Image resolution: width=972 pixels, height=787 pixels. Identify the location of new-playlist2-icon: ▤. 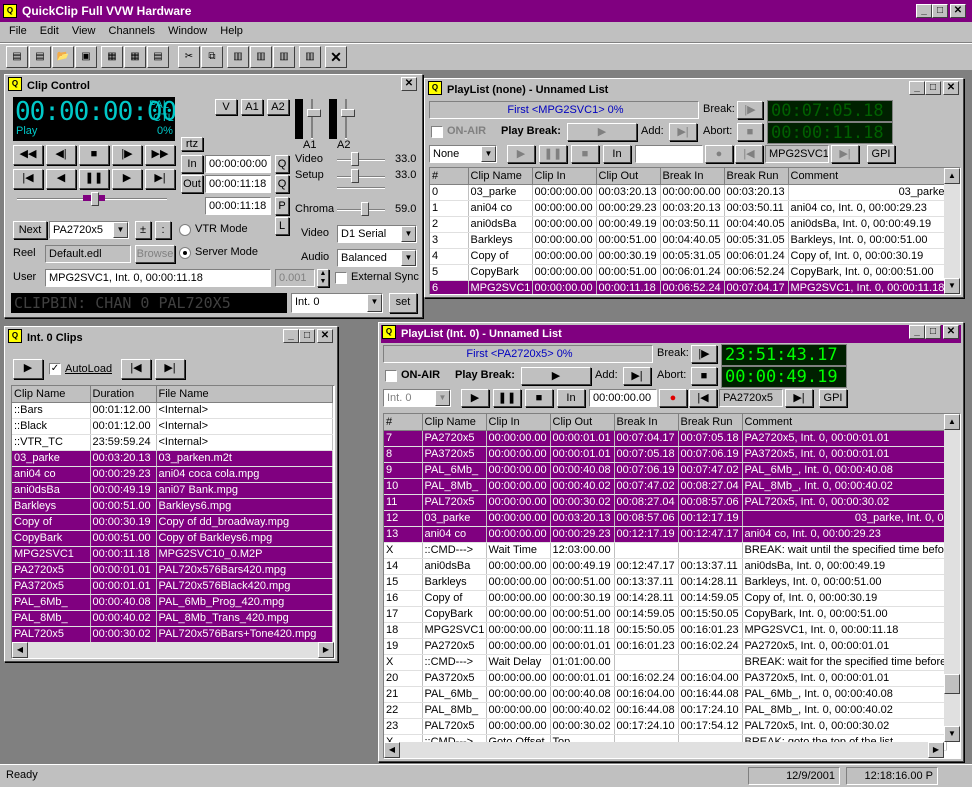
(40, 57).